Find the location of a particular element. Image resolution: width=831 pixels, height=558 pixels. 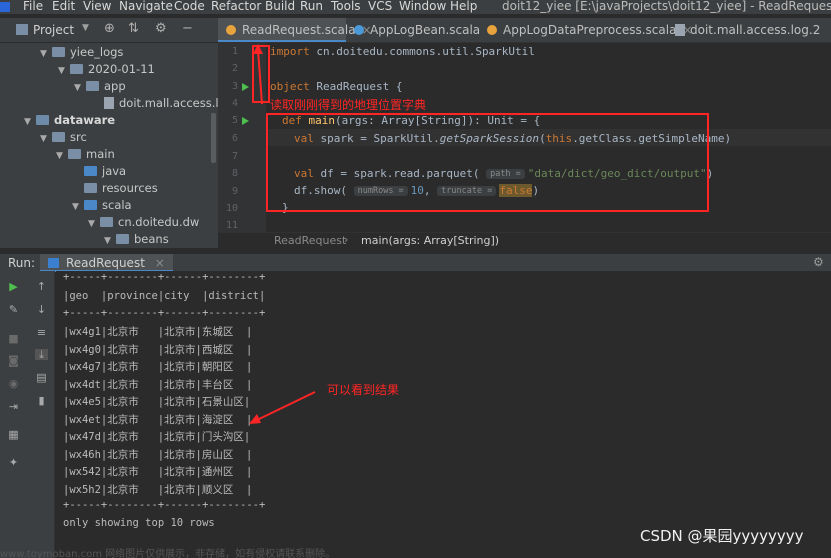

tree-item-package: ▼ cn.doitedu.dw is located at coordinates (143, 223).